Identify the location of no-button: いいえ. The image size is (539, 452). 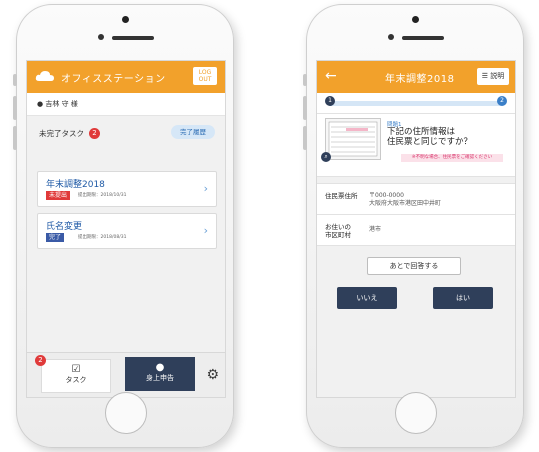
(367, 298).